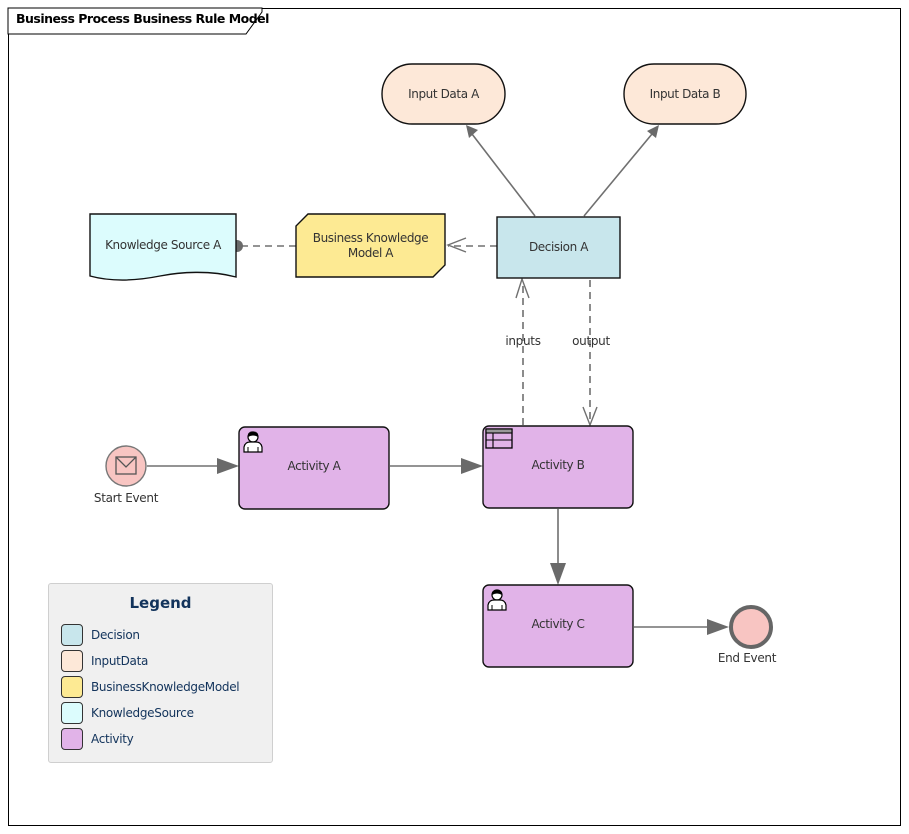 This screenshot has height=834, width=909. Describe the element at coordinates (263, 246) in the screenshot. I see `connector-bkm-to-knowledge-source` at that location.